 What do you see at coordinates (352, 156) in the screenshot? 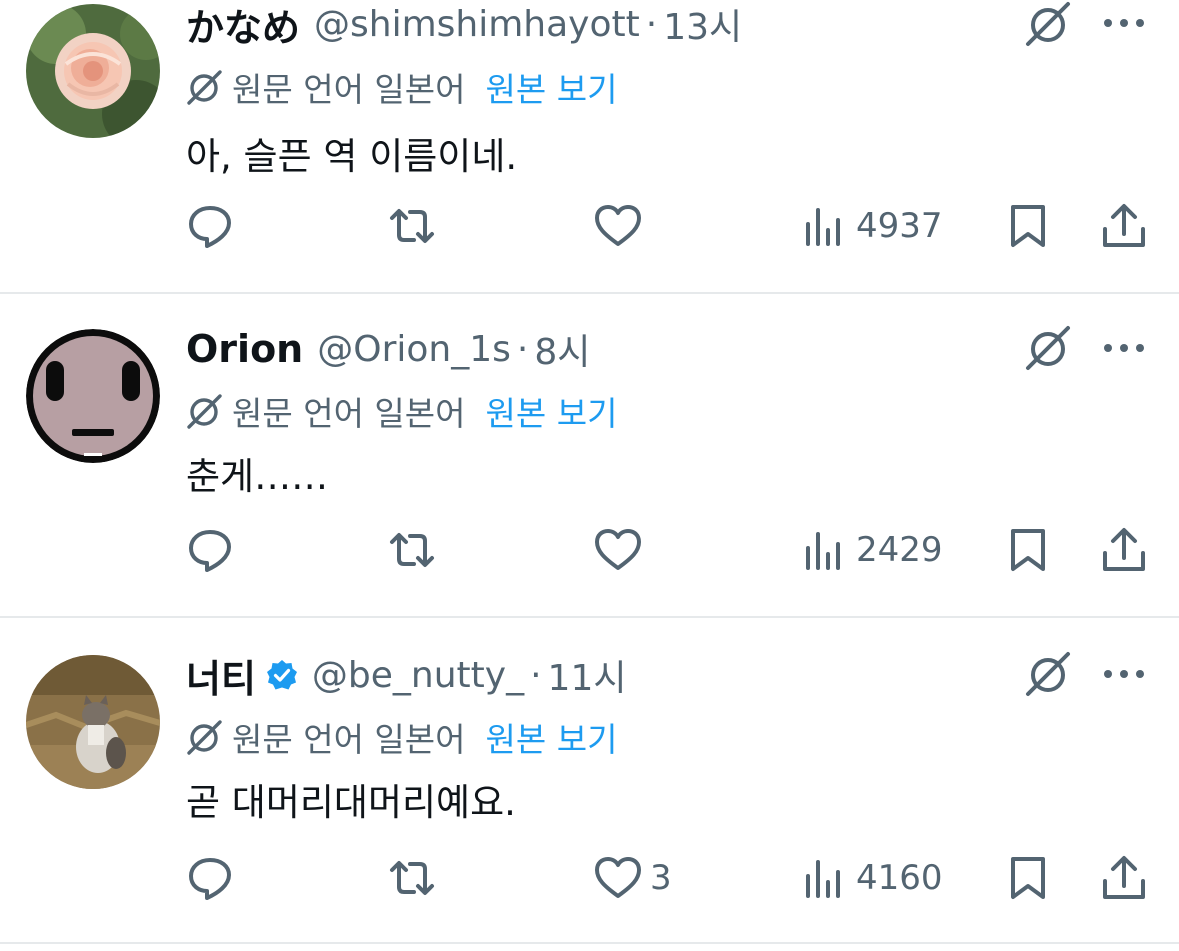
I see `tweet-text: 아, 슬픈 역 이름이네.` at bounding box center [352, 156].